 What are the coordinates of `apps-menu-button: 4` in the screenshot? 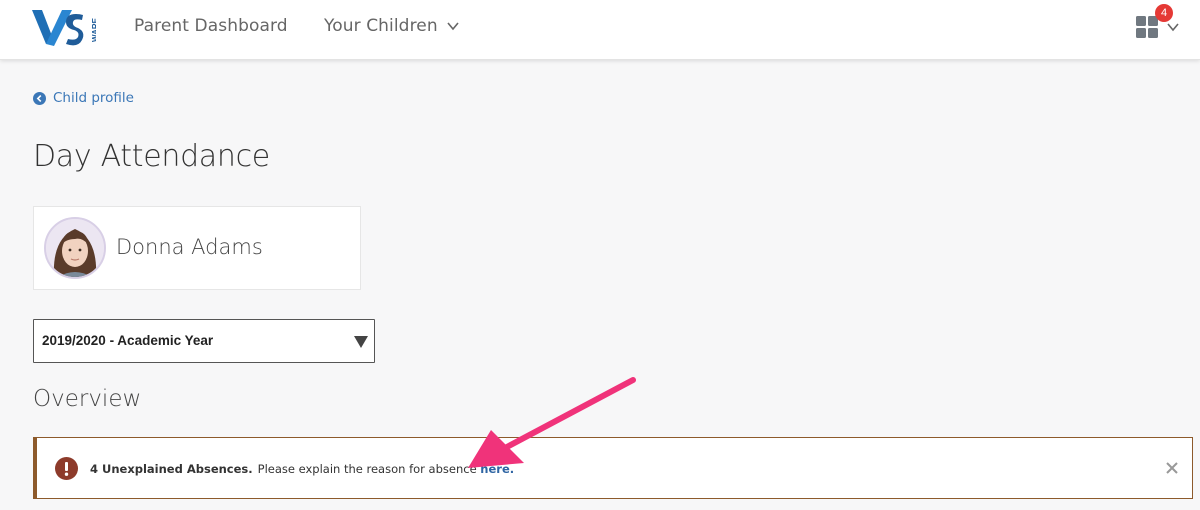 It's located at (1161, 23).